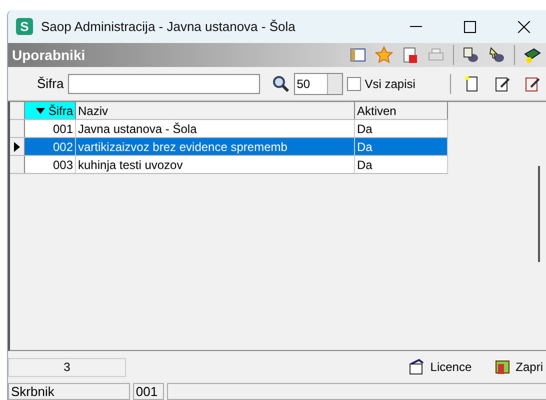 The height and width of the screenshot is (400, 546). I want to click on status-field: 001, so click(148, 391).